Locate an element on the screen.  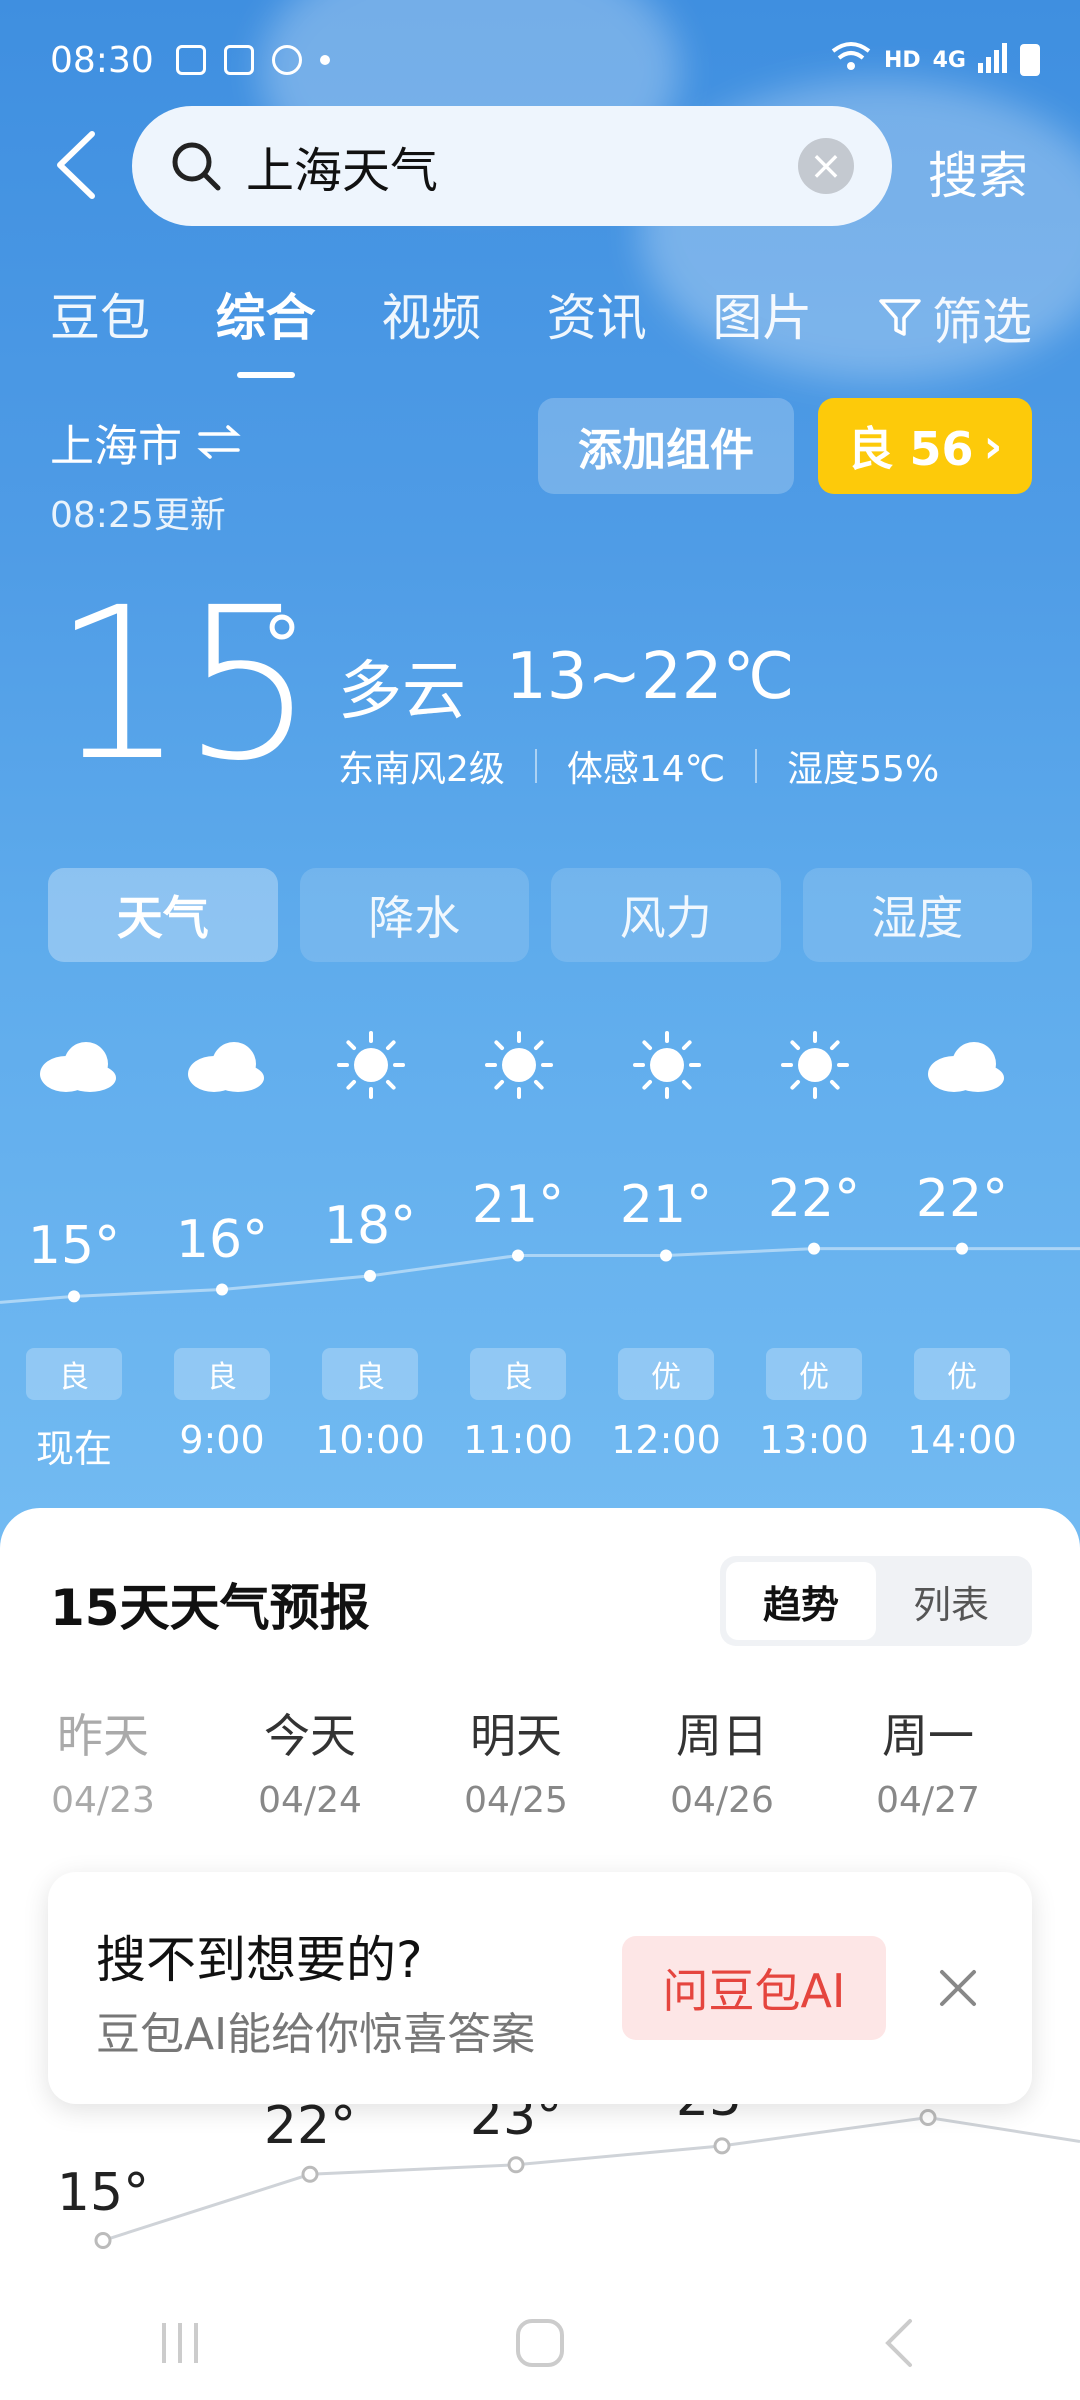
forecast-high-temp: 15° is located at coordinates (103, 2192).